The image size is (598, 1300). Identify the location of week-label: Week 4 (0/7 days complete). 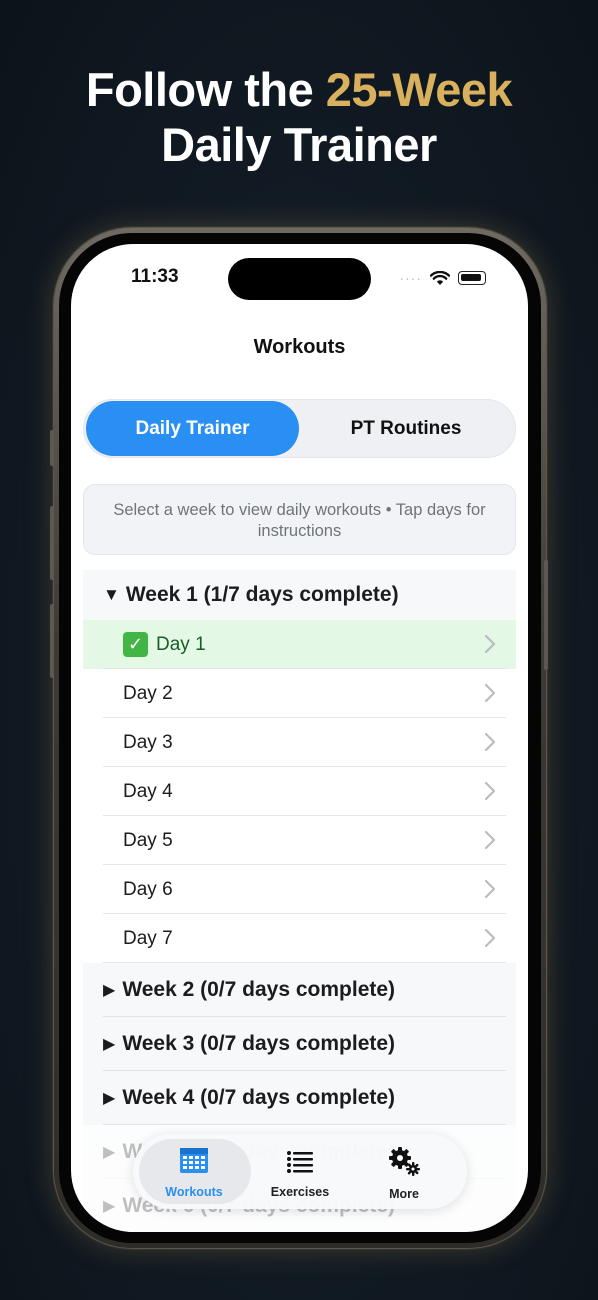
(259, 1097).